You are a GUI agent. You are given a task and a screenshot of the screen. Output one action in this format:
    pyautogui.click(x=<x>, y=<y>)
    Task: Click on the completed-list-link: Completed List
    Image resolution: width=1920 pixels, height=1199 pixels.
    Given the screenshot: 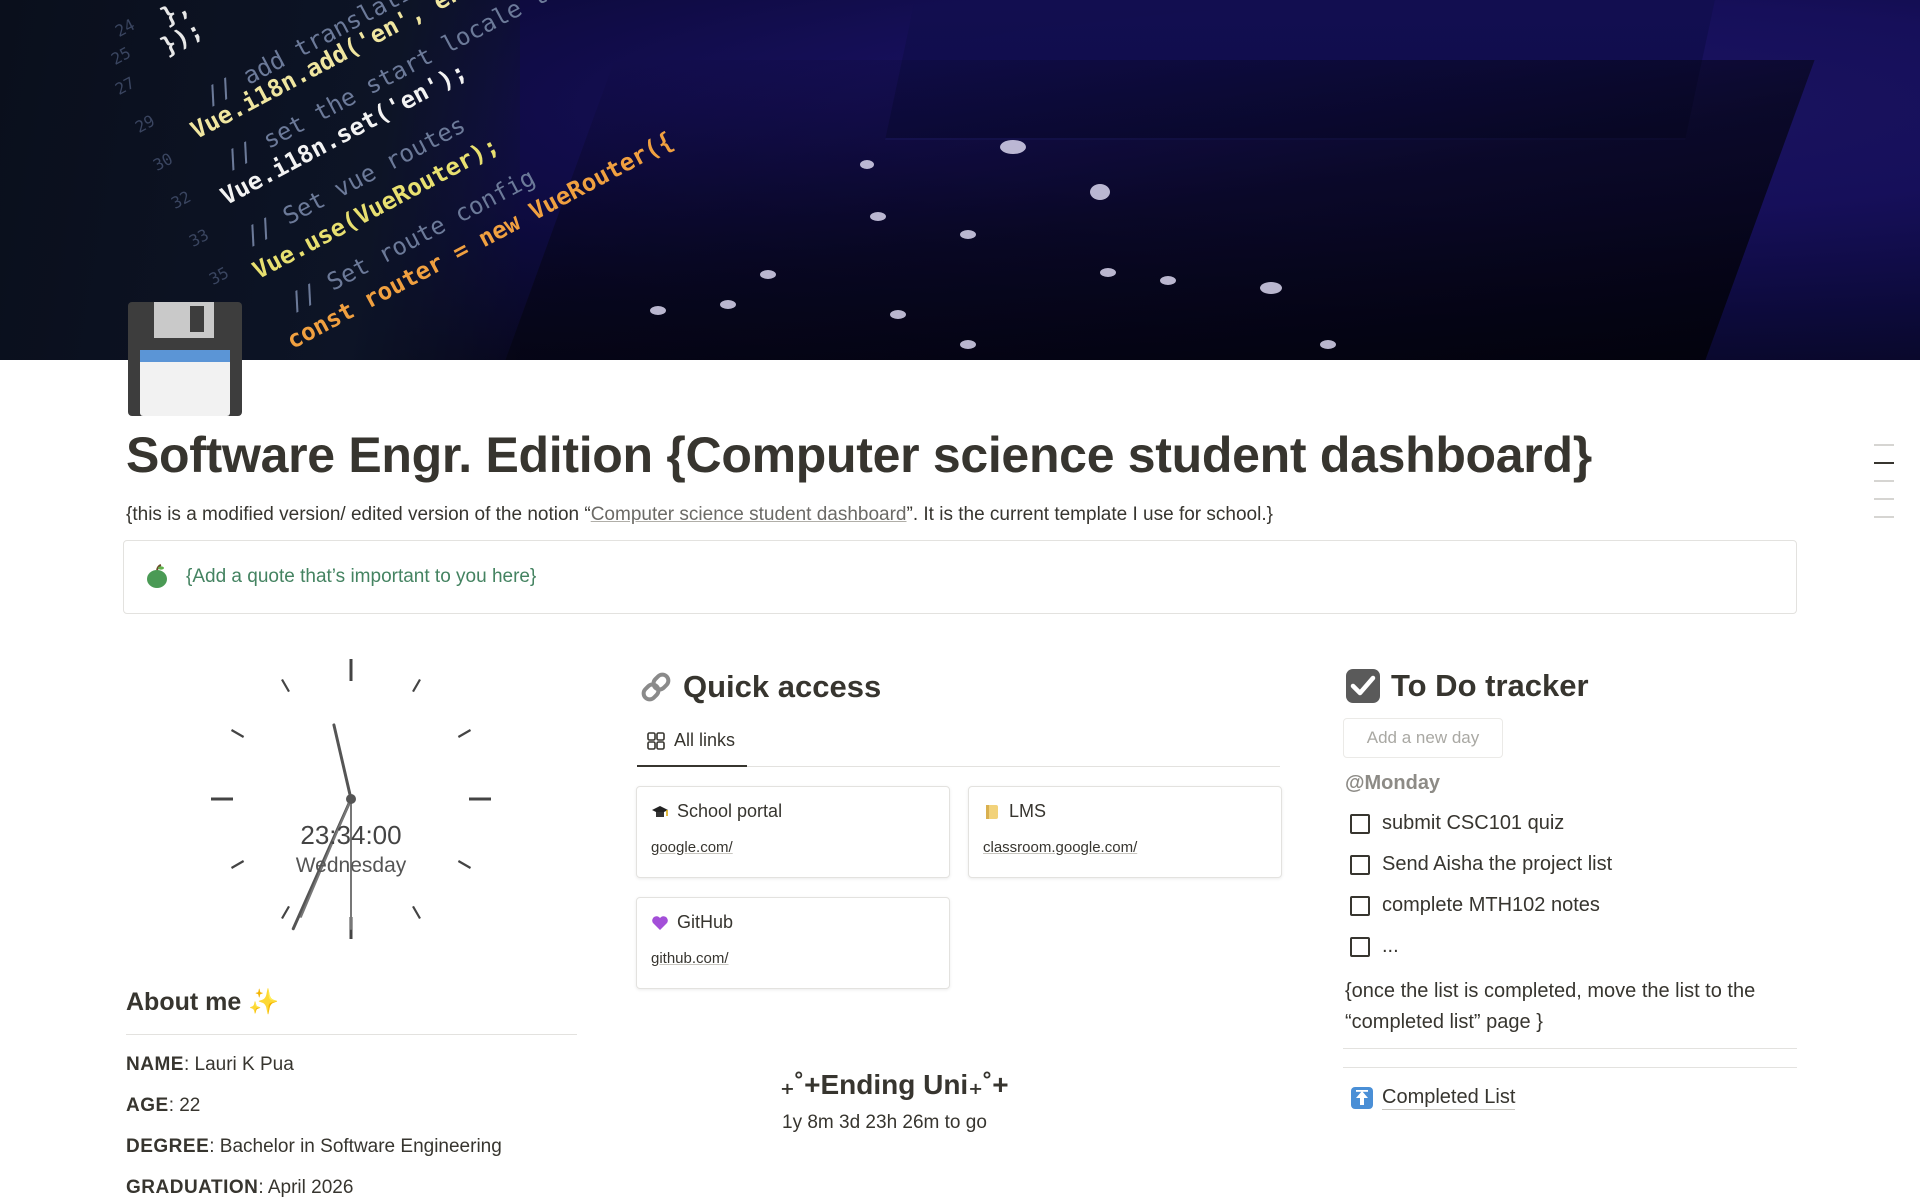 What is the action you would take?
    pyautogui.click(x=1433, y=1098)
    